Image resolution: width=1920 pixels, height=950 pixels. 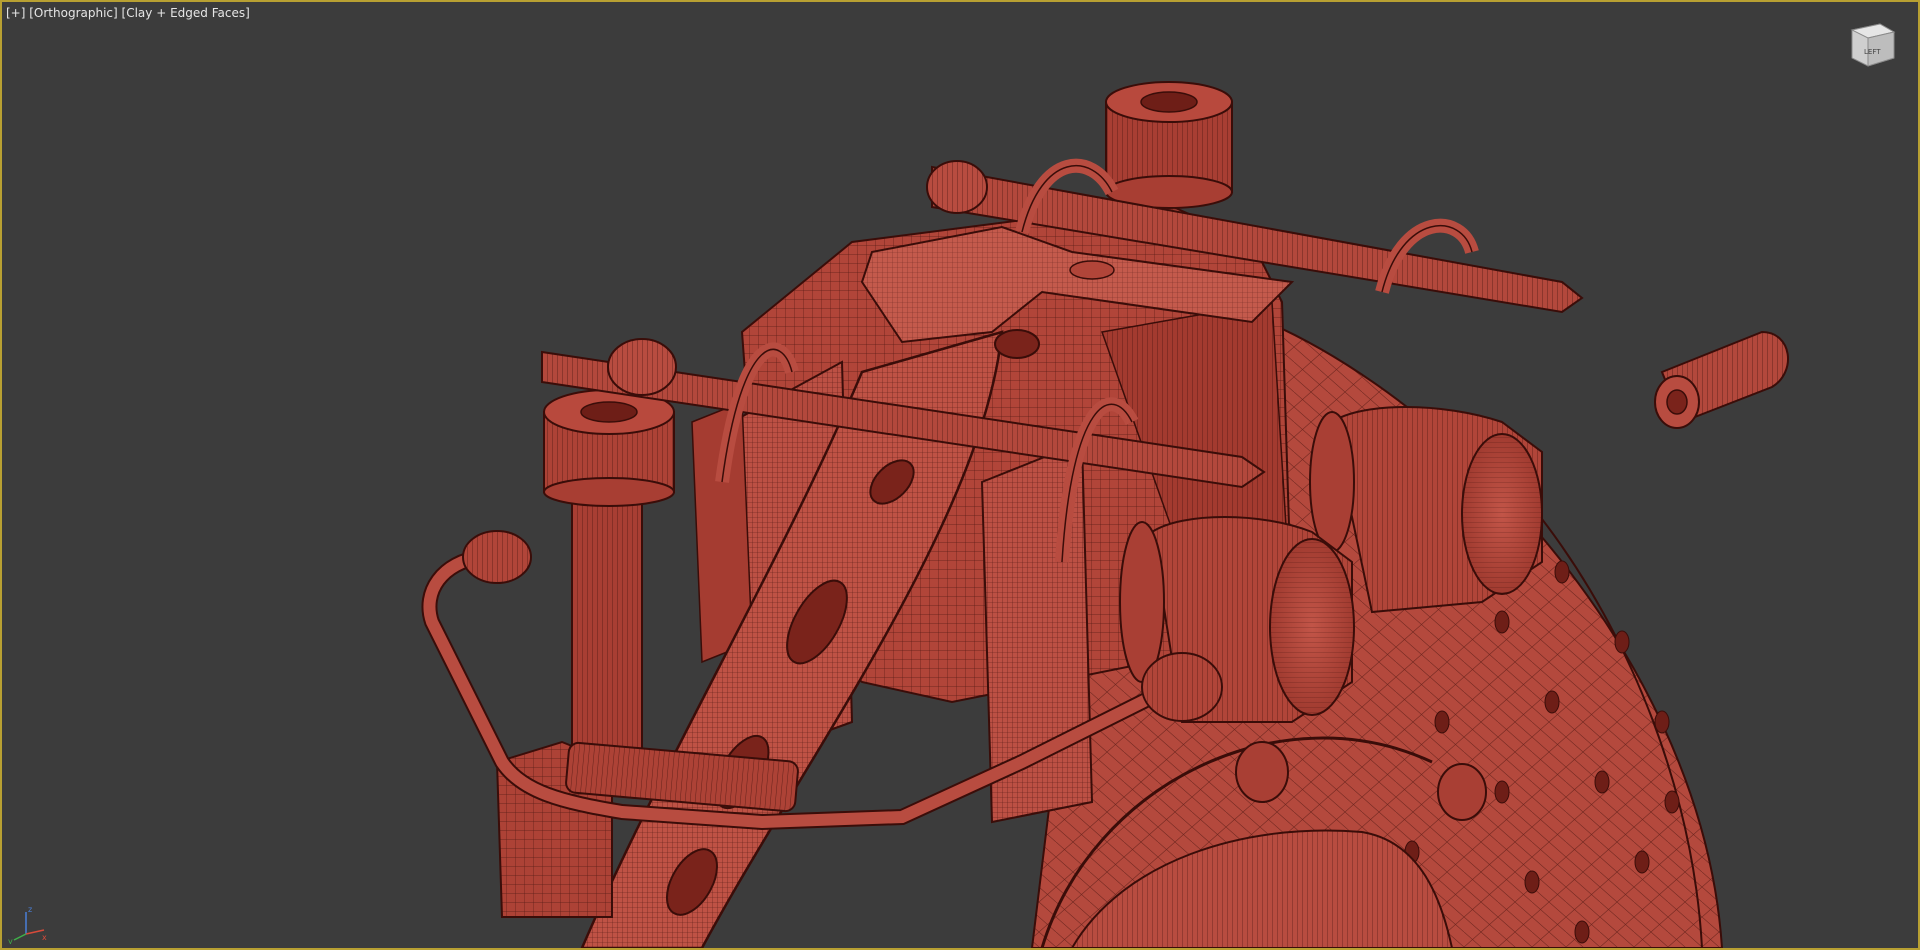 I want to click on axis-tripod-icon: z x y, so click(x=27, y=924).